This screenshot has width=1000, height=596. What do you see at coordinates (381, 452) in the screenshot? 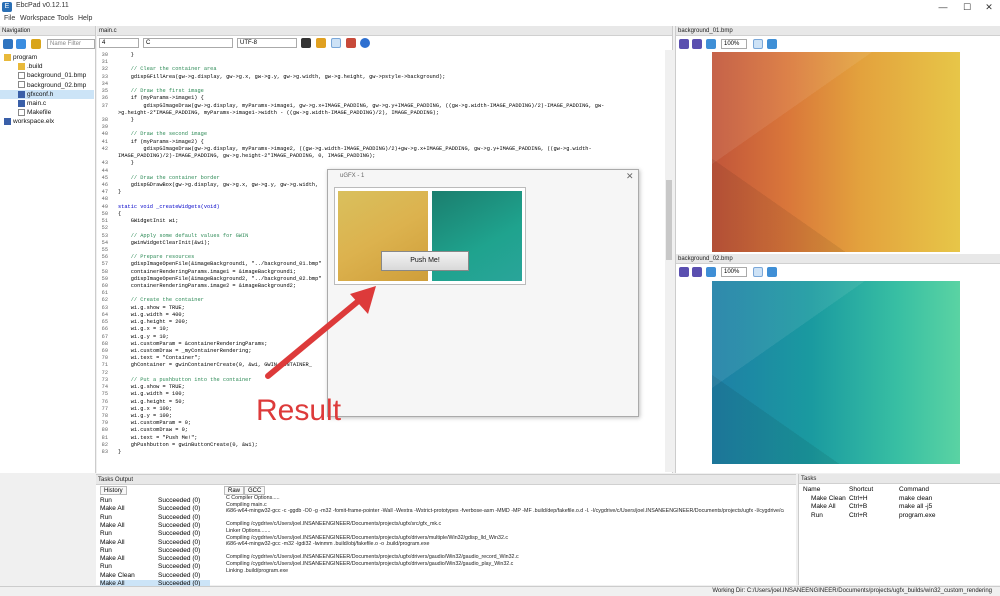
I see `code-line: 83}` at bounding box center [381, 452].